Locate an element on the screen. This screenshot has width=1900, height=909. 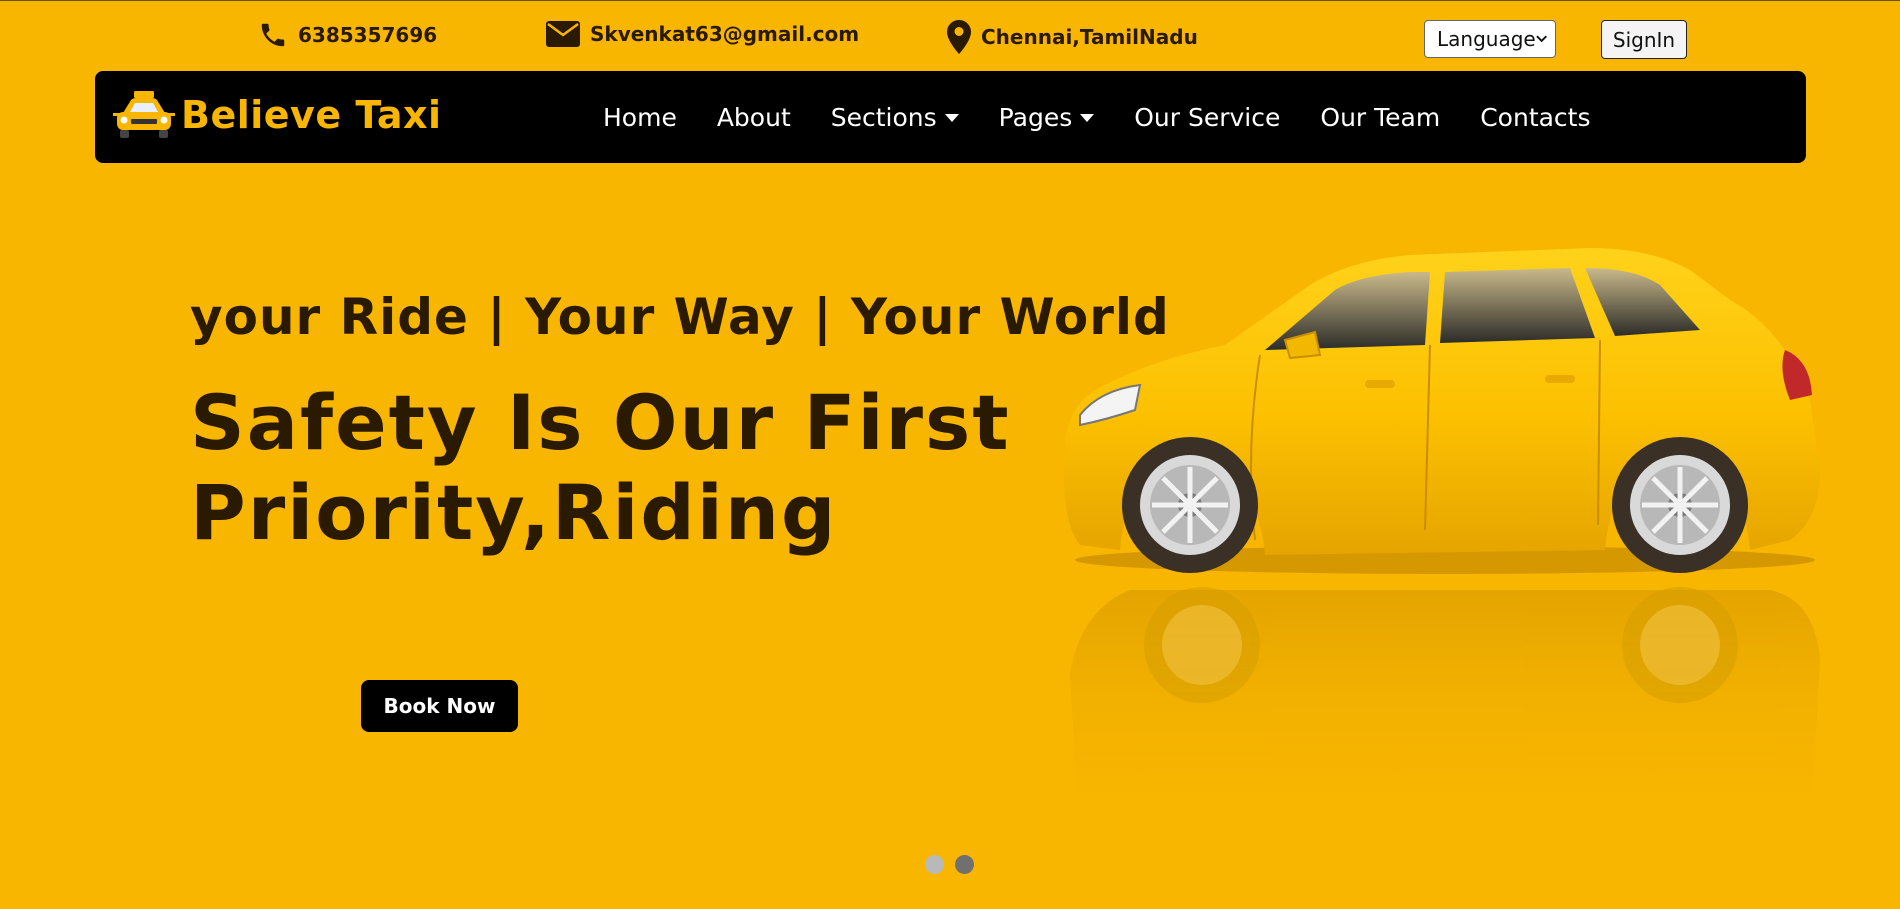
nav-item-our-team: Our Team is located at coordinates (1380, 117).